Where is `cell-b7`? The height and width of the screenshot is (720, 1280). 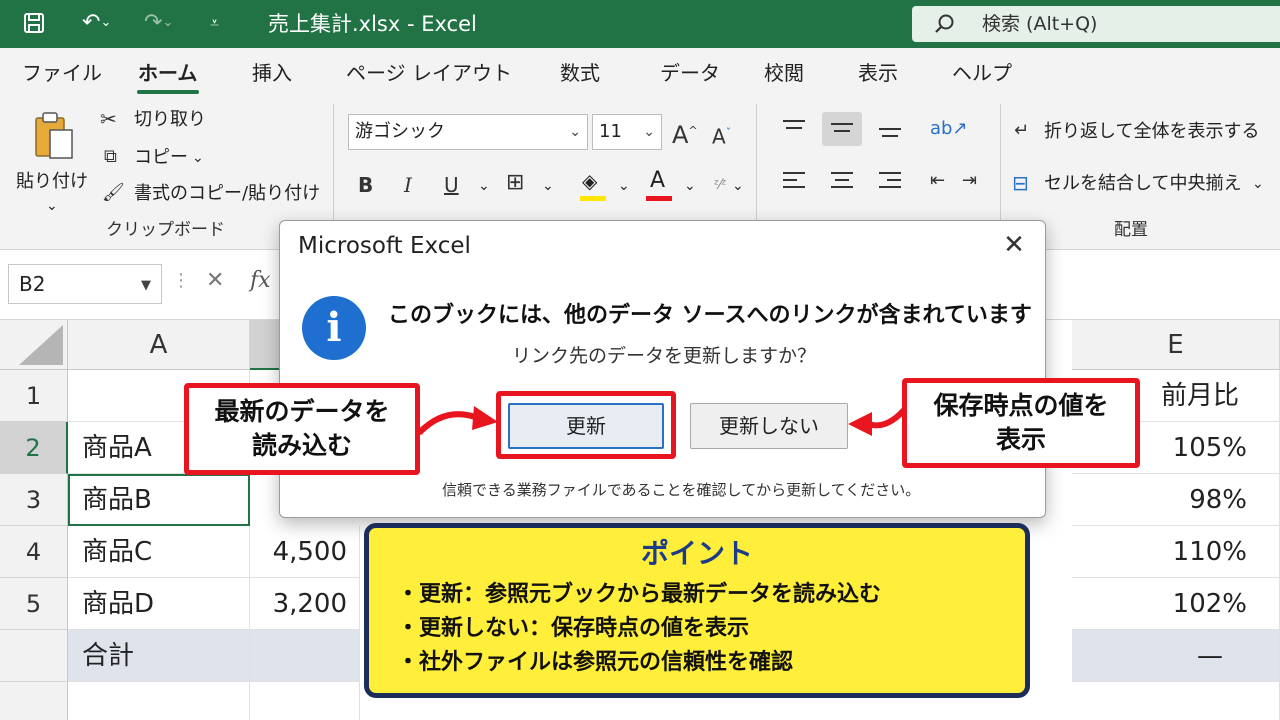 cell-b7 is located at coordinates (305, 701).